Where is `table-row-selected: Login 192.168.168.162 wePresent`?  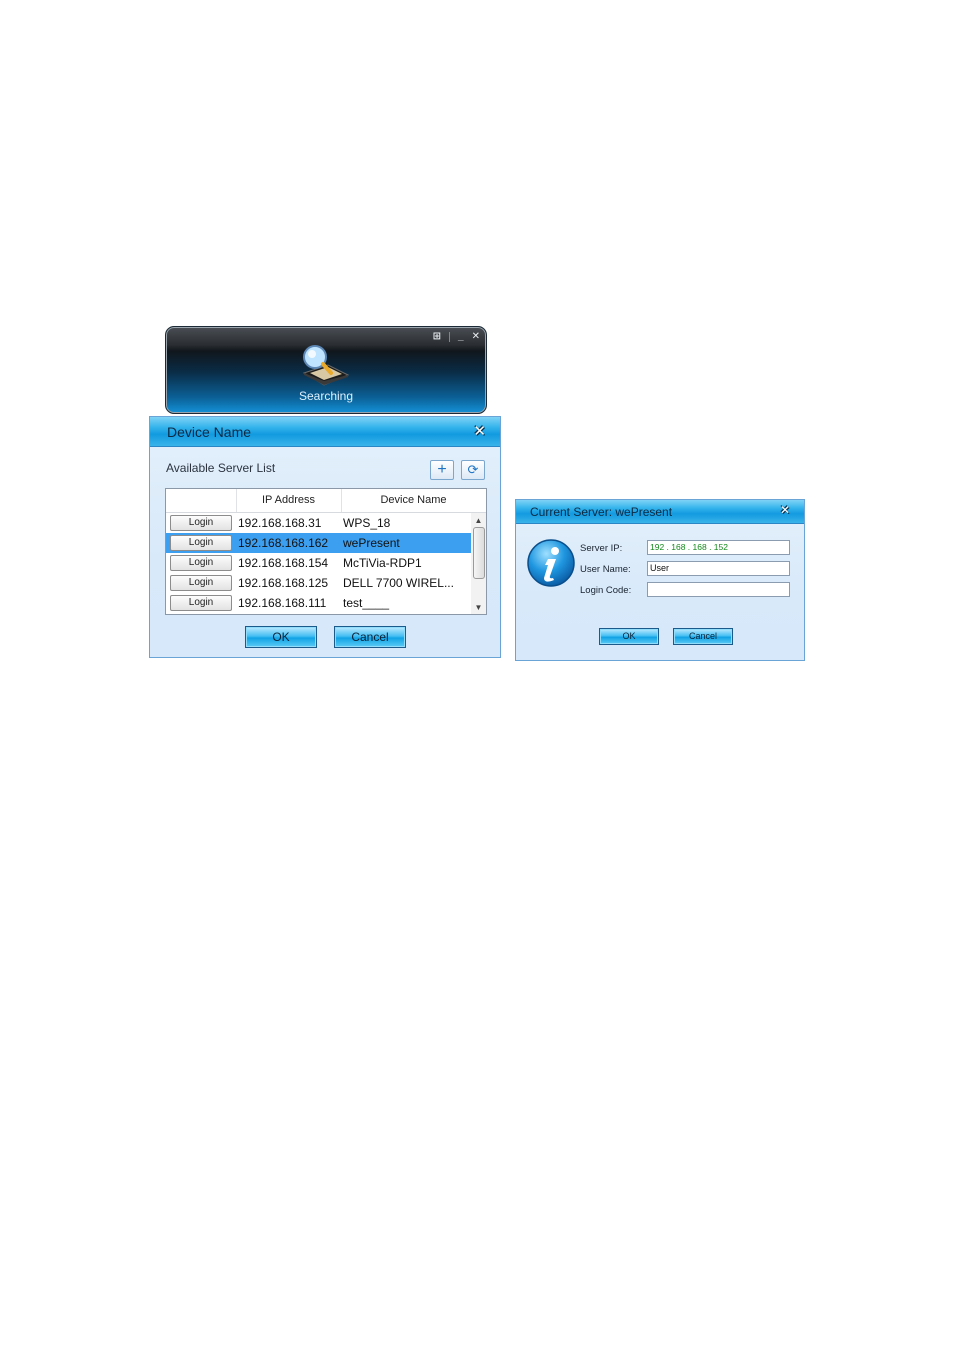
table-row-selected: Login 192.168.168.162 wePresent is located at coordinates (318, 543).